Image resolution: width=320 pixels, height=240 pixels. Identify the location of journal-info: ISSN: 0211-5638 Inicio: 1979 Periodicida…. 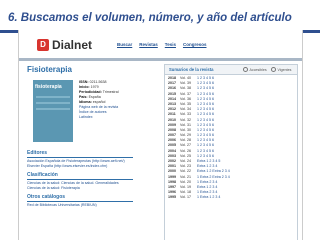
(114, 100).